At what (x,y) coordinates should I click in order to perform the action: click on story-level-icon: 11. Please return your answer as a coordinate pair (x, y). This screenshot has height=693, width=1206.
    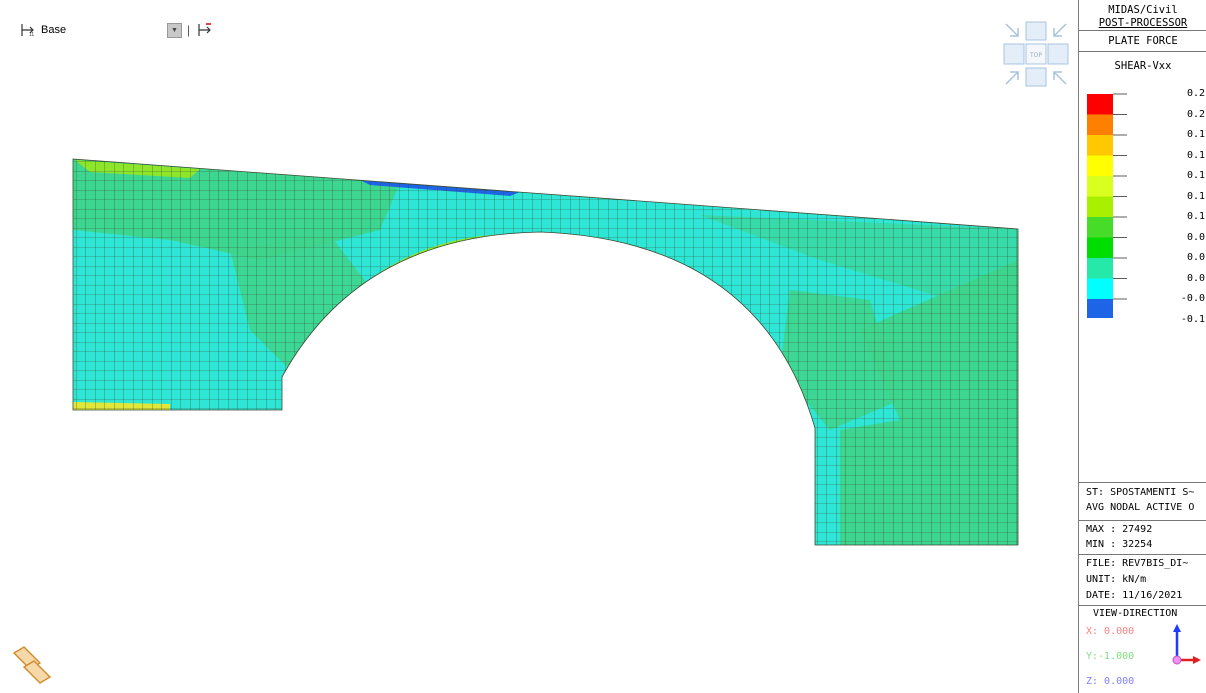
    Looking at the image, I should click on (28, 30).